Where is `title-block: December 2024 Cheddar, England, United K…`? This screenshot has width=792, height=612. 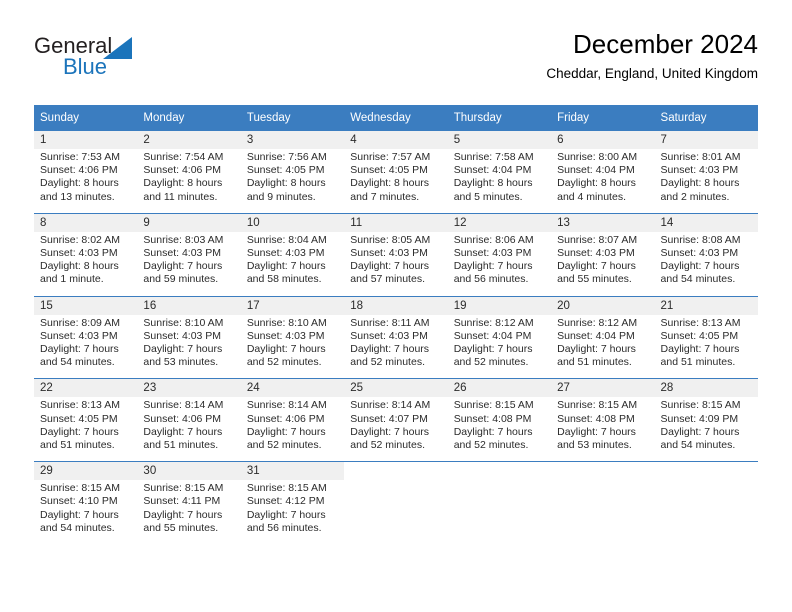 title-block: December 2024 Cheddar, England, United K… is located at coordinates (652, 56).